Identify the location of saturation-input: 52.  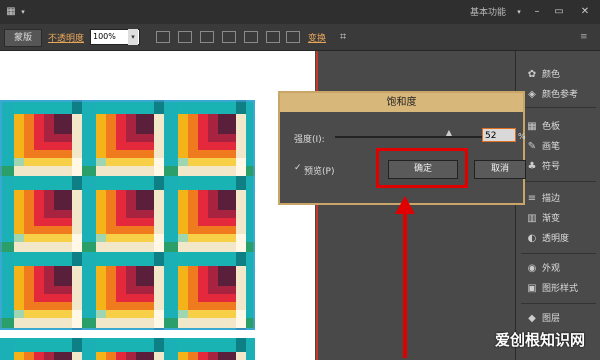
(499, 135).